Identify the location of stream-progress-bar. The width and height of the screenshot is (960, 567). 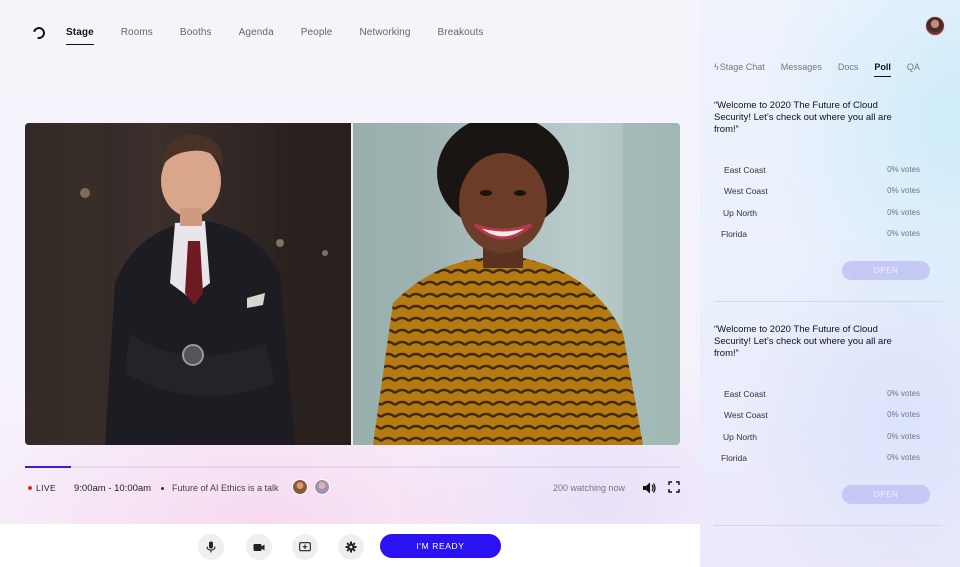
(352, 467).